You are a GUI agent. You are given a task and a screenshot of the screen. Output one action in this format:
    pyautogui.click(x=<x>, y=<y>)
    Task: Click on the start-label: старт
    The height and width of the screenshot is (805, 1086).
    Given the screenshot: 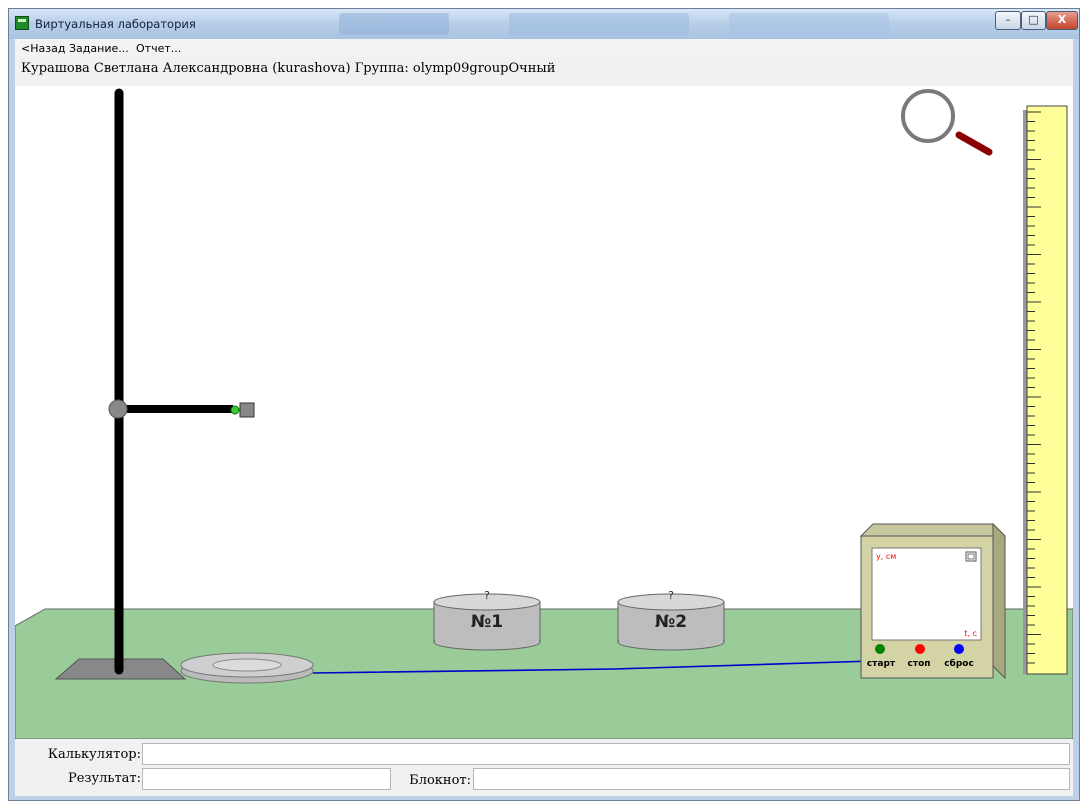 What is the action you would take?
    pyautogui.click(x=881, y=664)
    